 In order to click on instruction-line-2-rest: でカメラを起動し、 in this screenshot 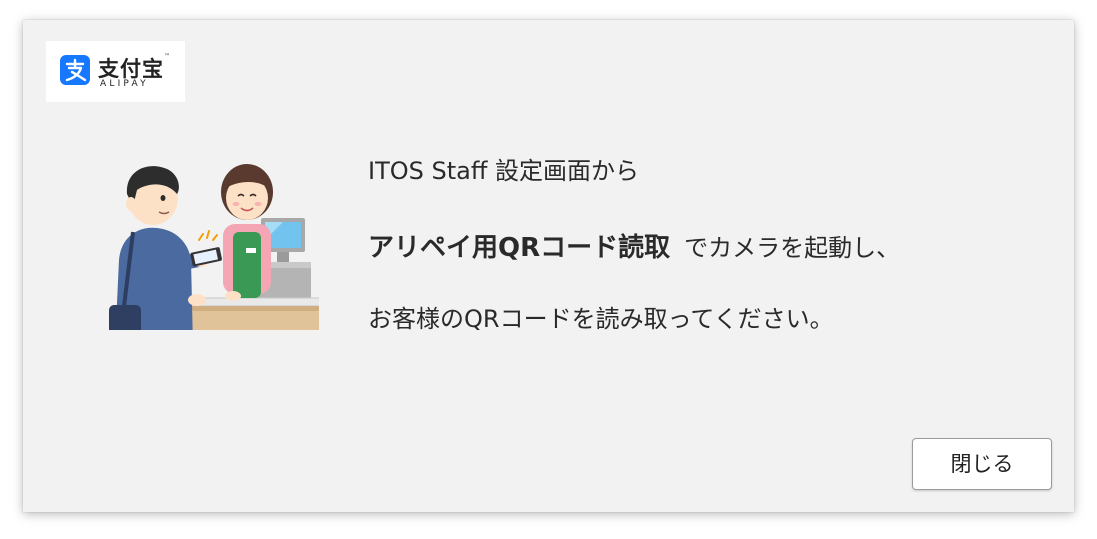, I will do `click(792, 248)`.